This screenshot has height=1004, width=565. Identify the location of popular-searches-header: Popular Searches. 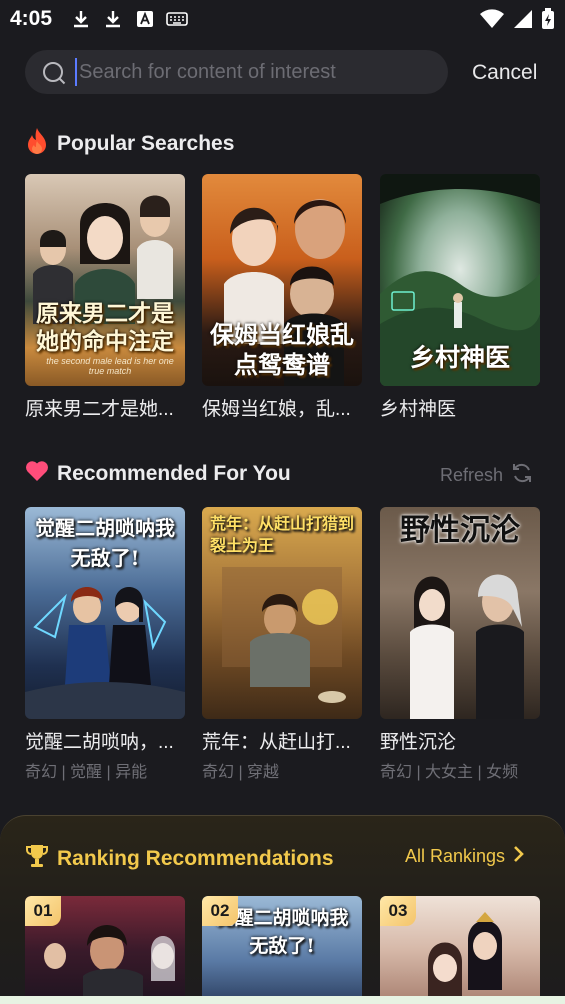
(129, 143).